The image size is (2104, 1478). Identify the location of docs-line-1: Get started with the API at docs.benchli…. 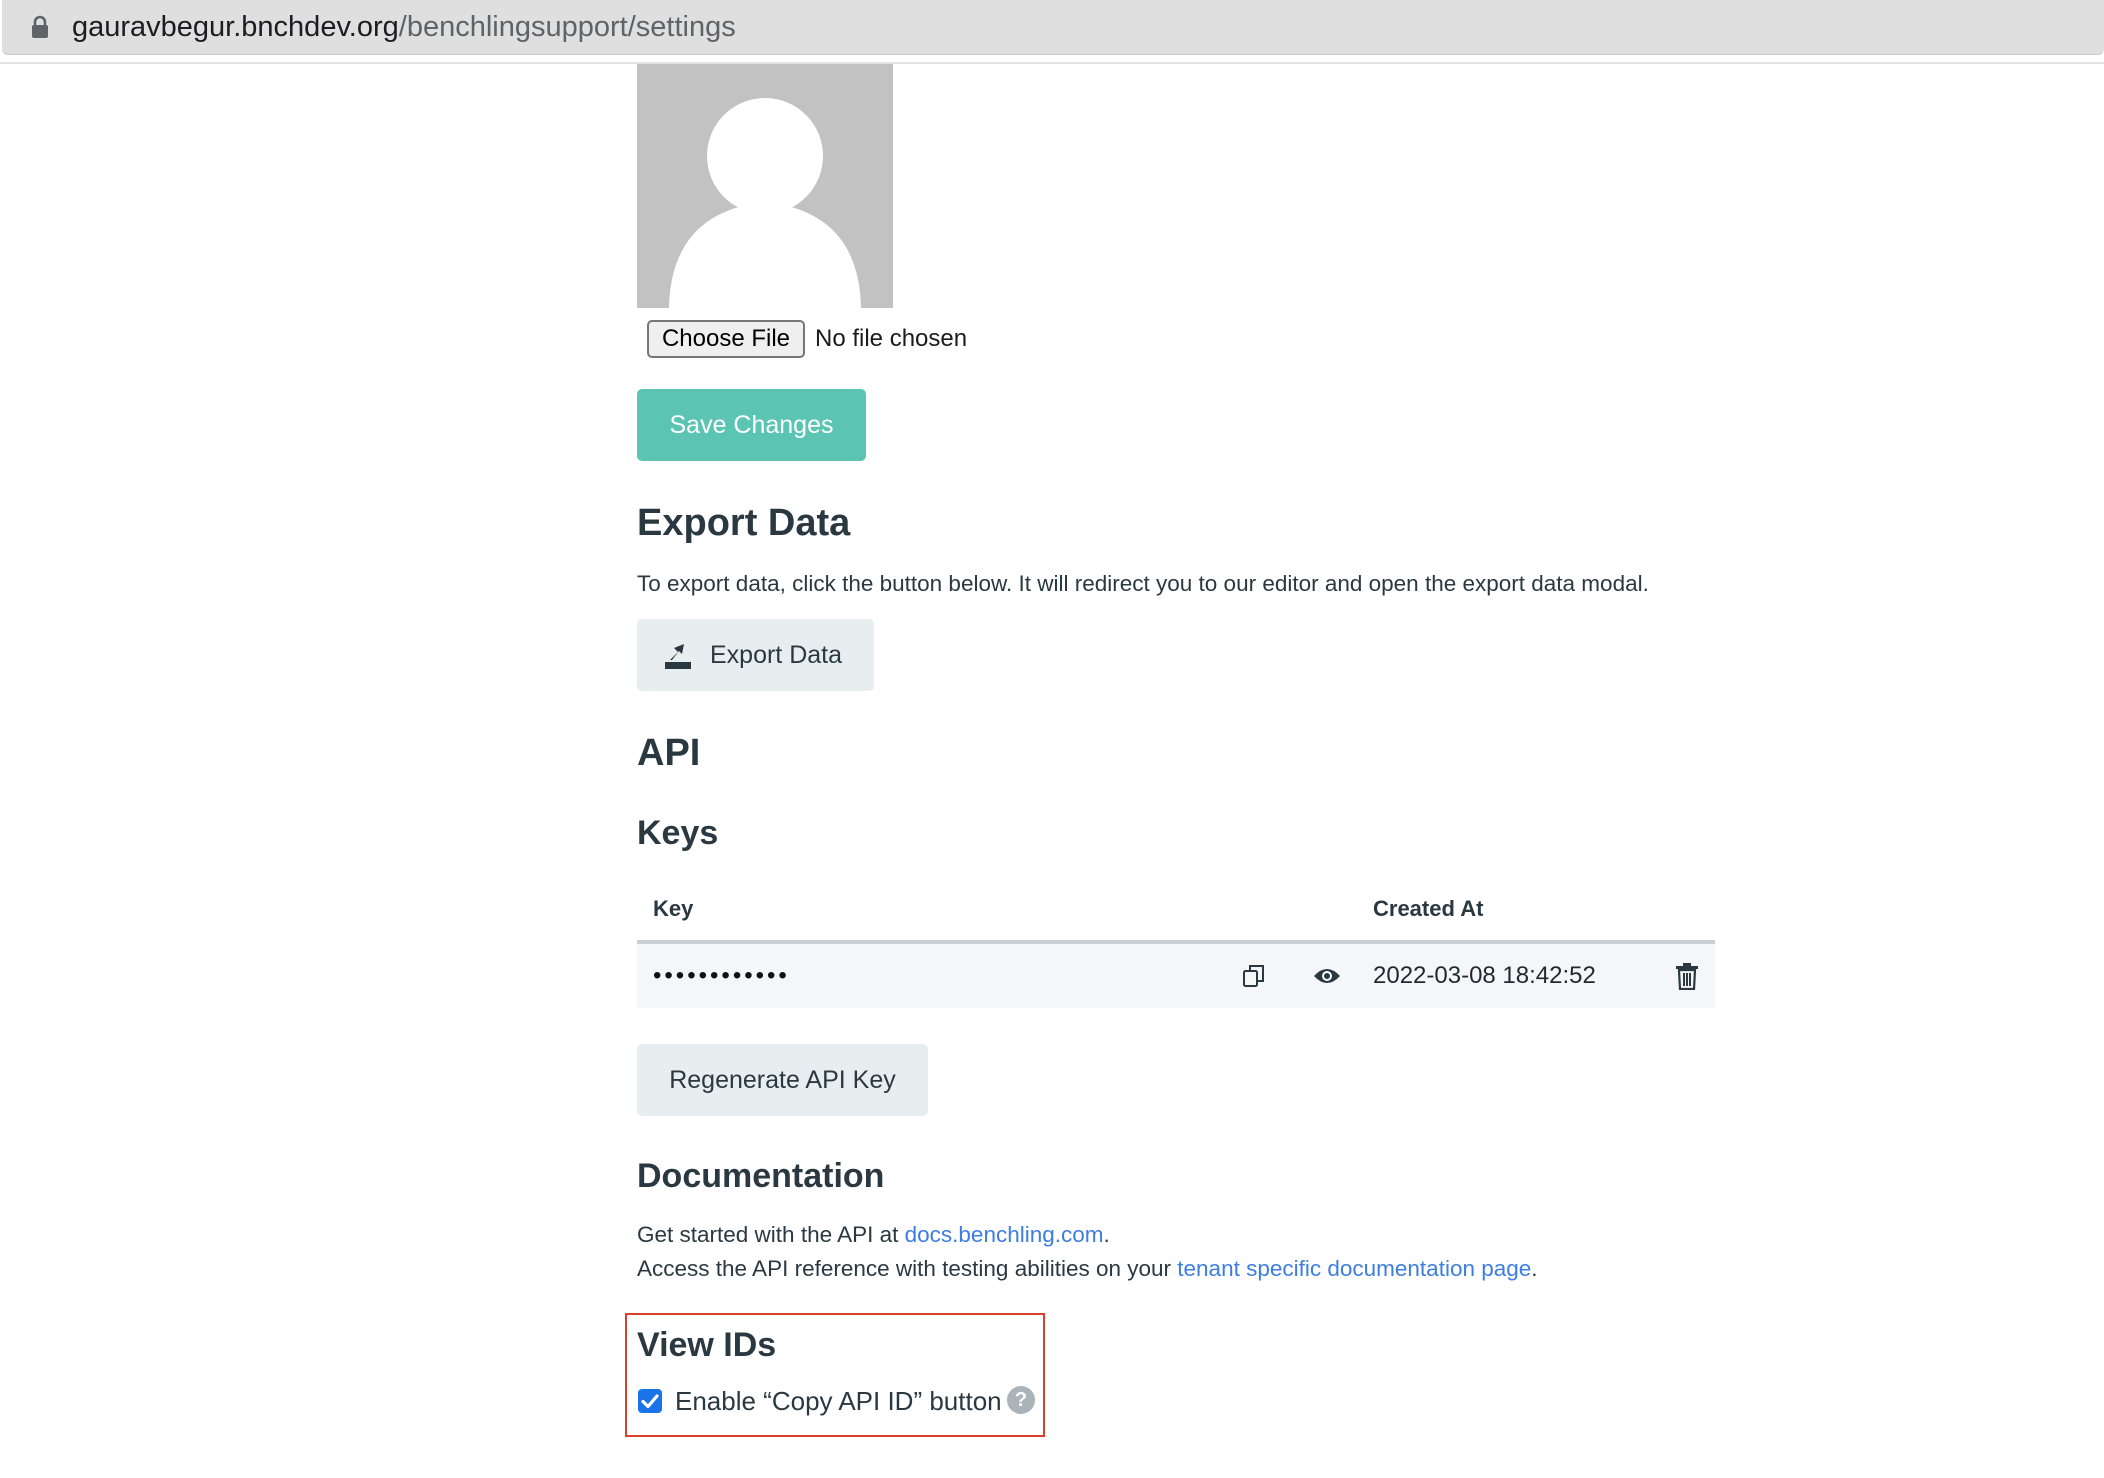
(873, 1235).